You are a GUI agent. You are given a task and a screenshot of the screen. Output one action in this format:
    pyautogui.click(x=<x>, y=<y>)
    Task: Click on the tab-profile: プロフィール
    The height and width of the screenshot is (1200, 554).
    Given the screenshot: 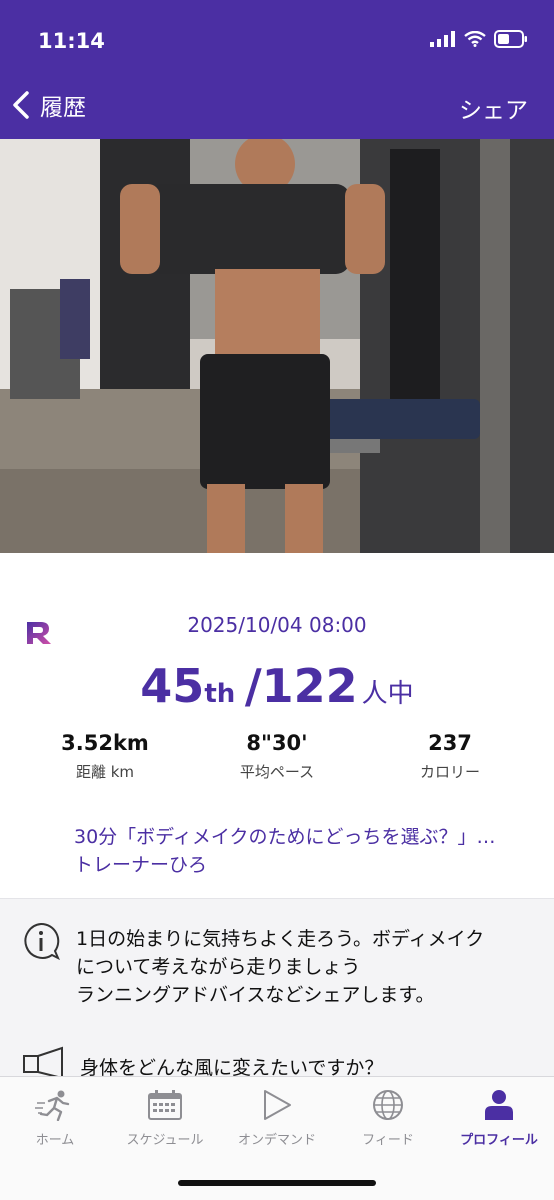 What is the action you would take?
    pyautogui.click(x=499, y=1118)
    